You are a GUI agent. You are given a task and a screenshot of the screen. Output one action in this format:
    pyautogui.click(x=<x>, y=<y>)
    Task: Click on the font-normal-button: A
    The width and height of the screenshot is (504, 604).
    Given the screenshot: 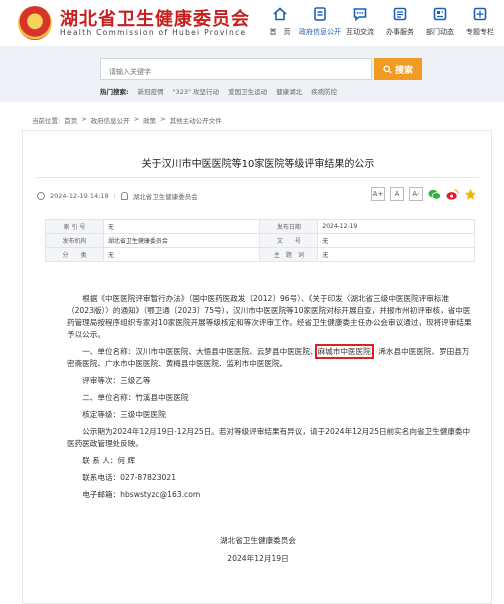 What is the action you would take?
    pyautogui.click(x=397, y=194)
    